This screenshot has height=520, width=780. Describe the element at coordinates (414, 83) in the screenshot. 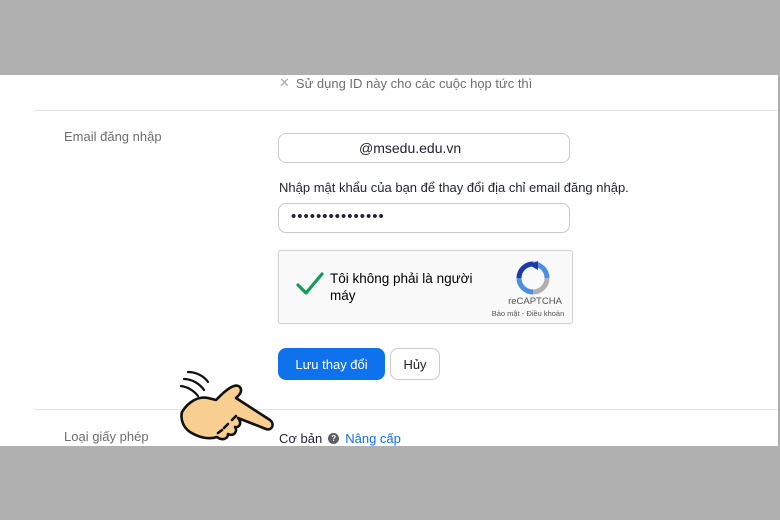

I see `pmi-option-label: Sử dụng ID này cho các cuộc họp tức thì` at that location.